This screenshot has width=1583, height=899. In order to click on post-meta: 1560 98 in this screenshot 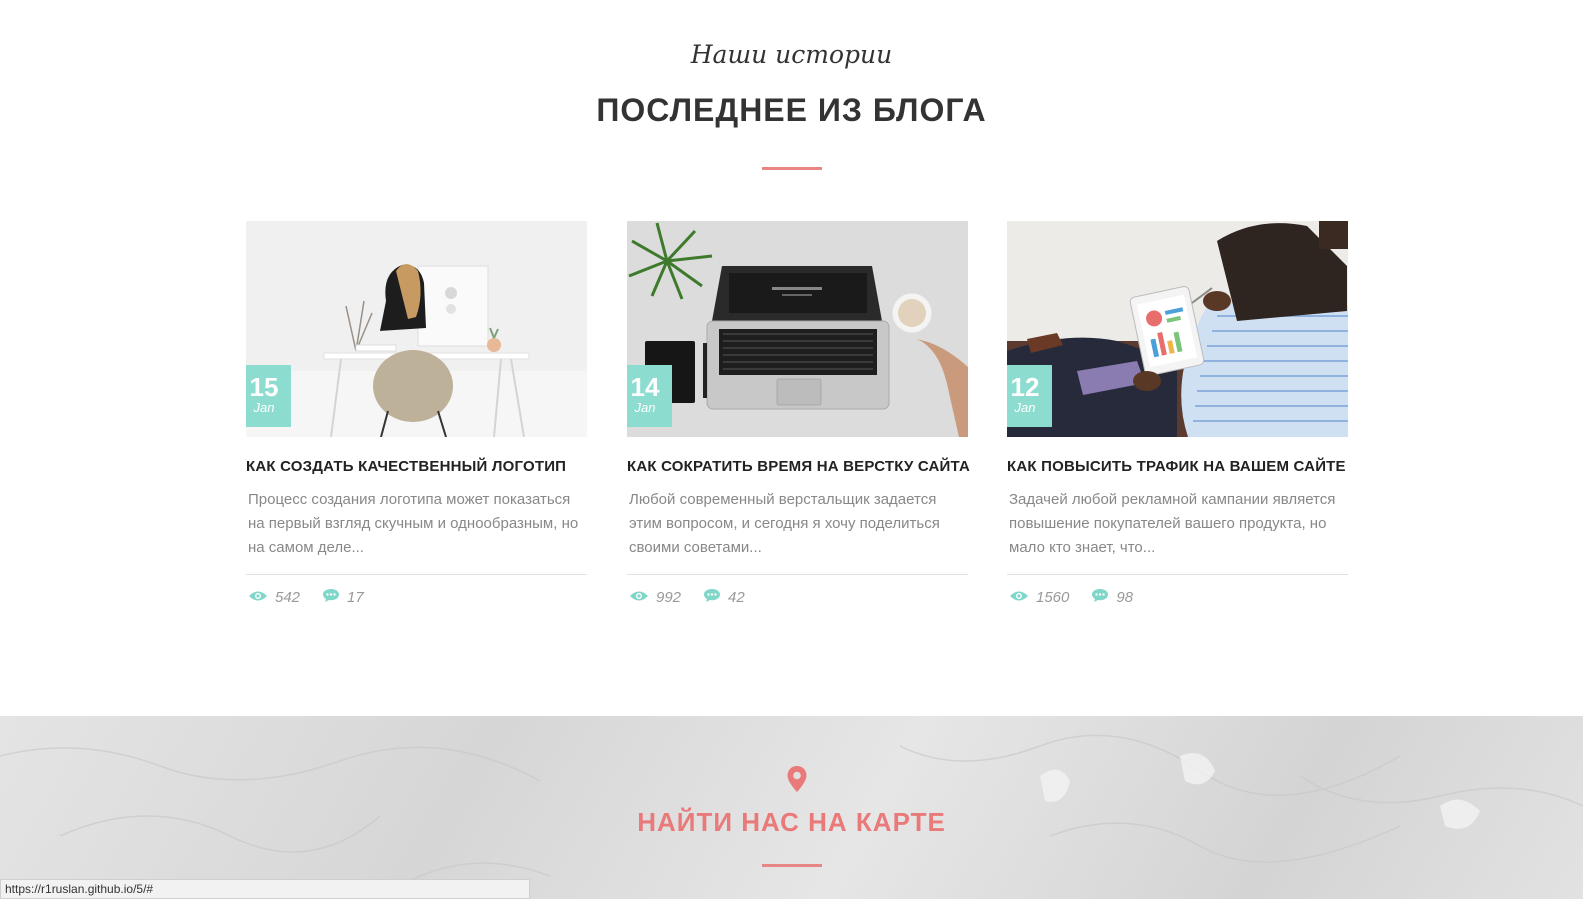, I will do `click(1177, 597)`.